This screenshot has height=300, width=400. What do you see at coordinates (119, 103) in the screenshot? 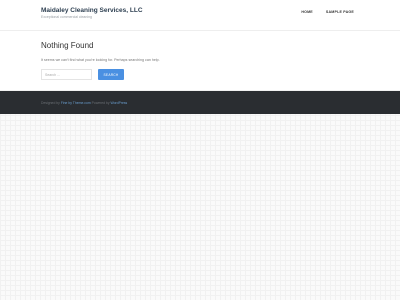
I see `wordpress-link: WordPress` at bounding box center [119, 103].